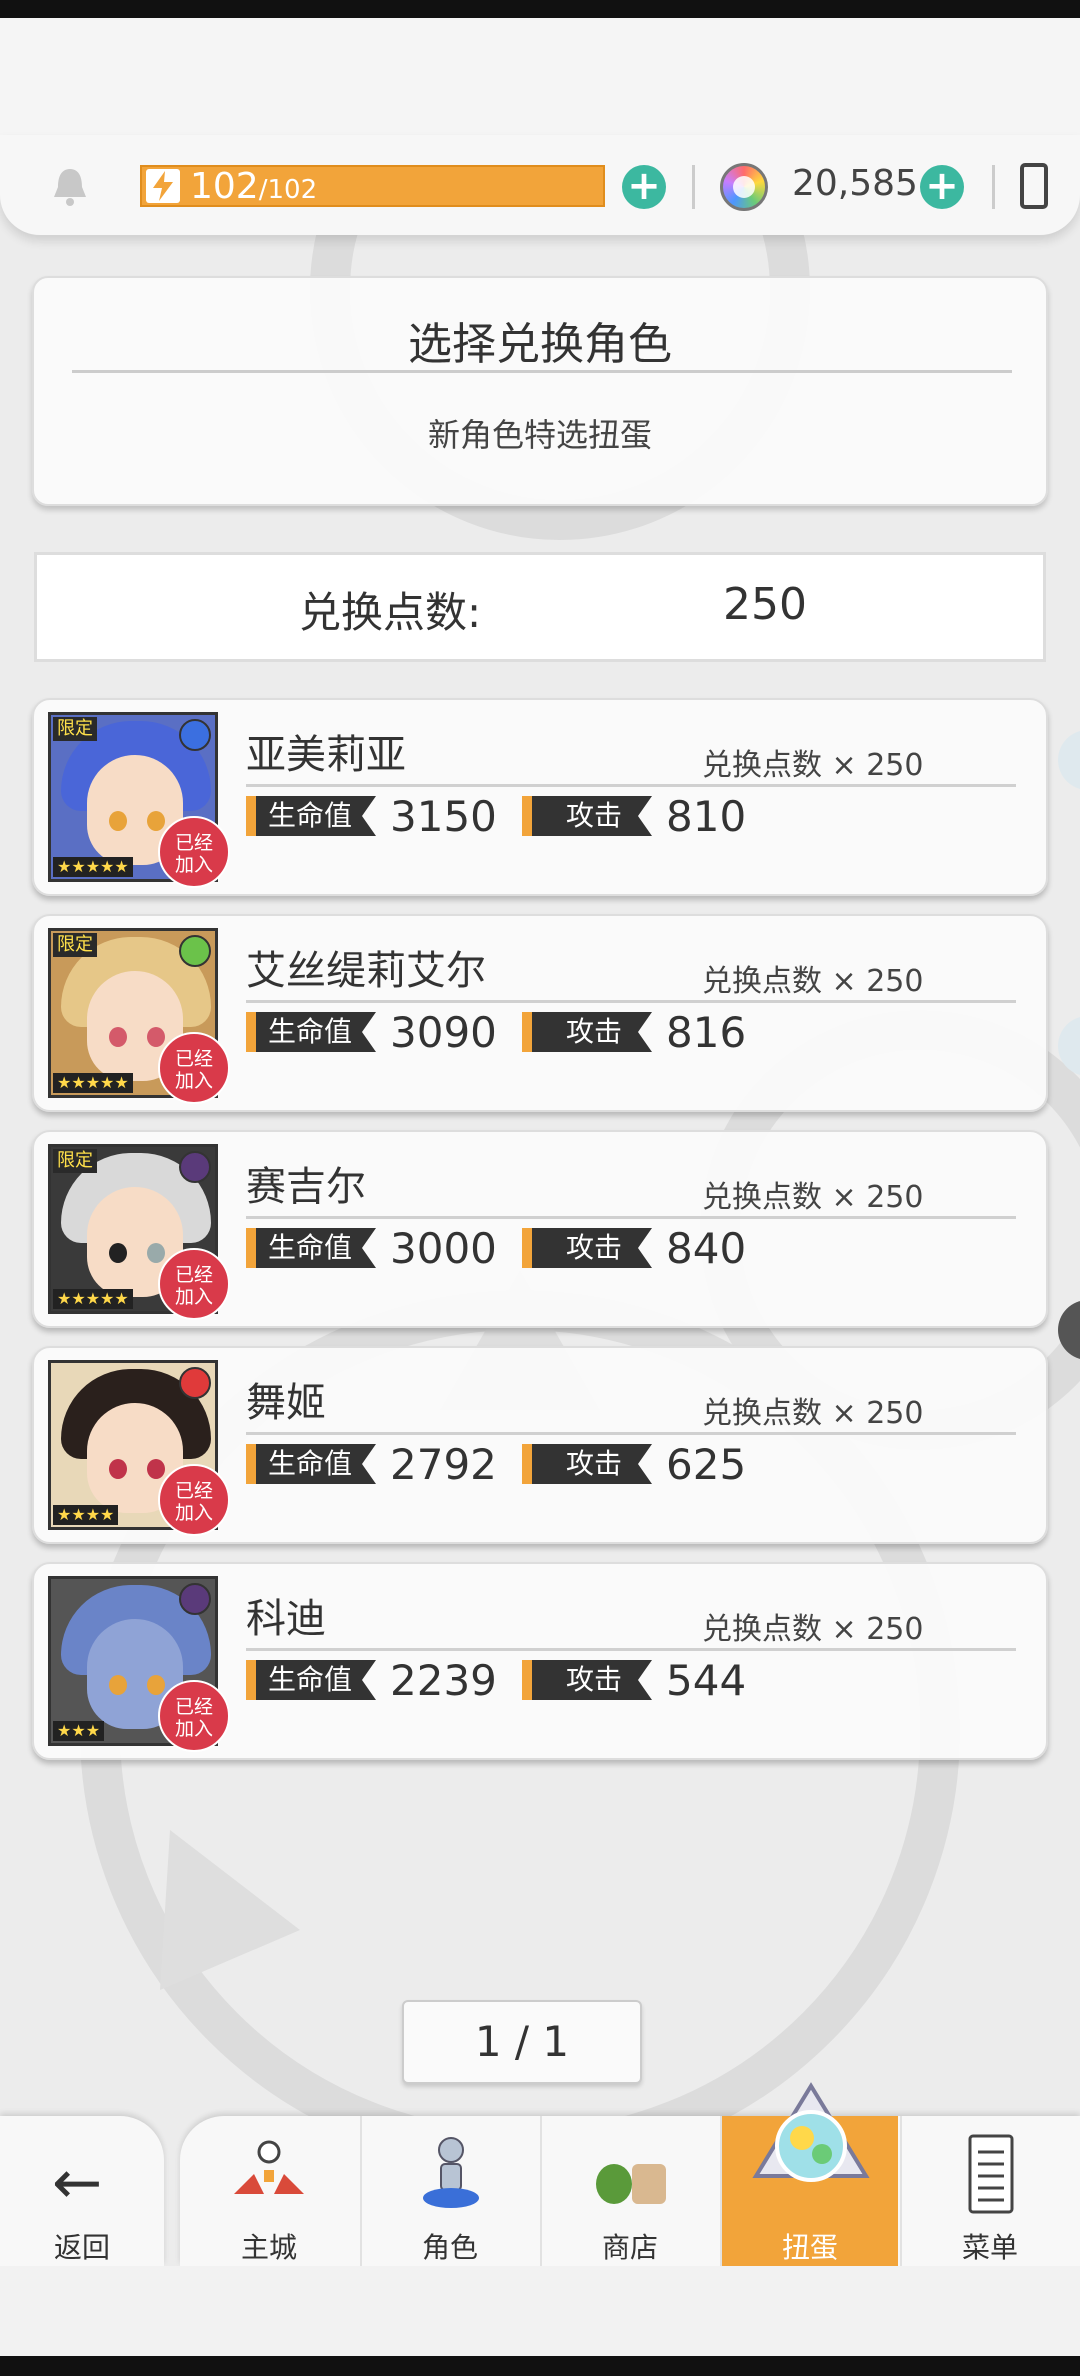  What do you see at coordinates (326, 755) in the screenshot?
I see `character-name: 亚美莉亚` at bounding box center [326, 755].